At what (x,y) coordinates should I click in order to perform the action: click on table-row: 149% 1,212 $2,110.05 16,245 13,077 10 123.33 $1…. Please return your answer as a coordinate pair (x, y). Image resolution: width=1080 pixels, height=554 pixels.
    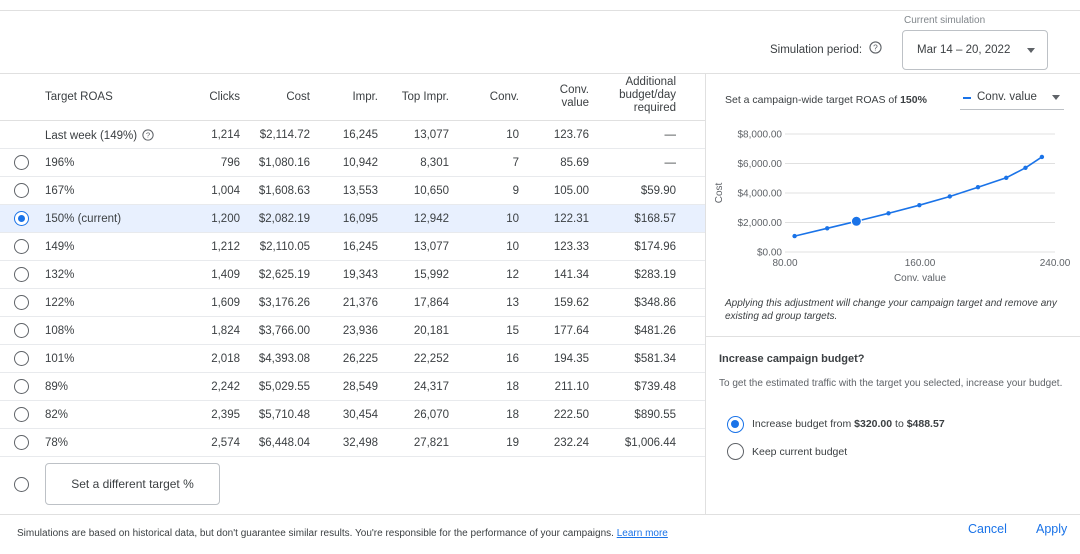
    Looking at the image, I should click on (352, 247).